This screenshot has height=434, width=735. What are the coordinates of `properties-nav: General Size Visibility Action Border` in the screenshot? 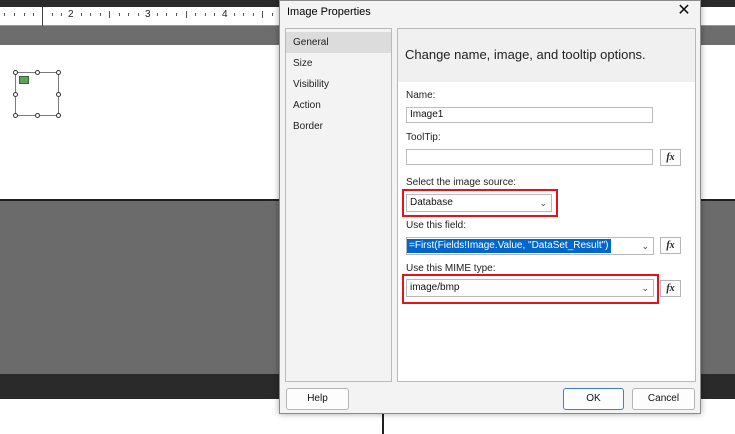 It's located at (338, 205).